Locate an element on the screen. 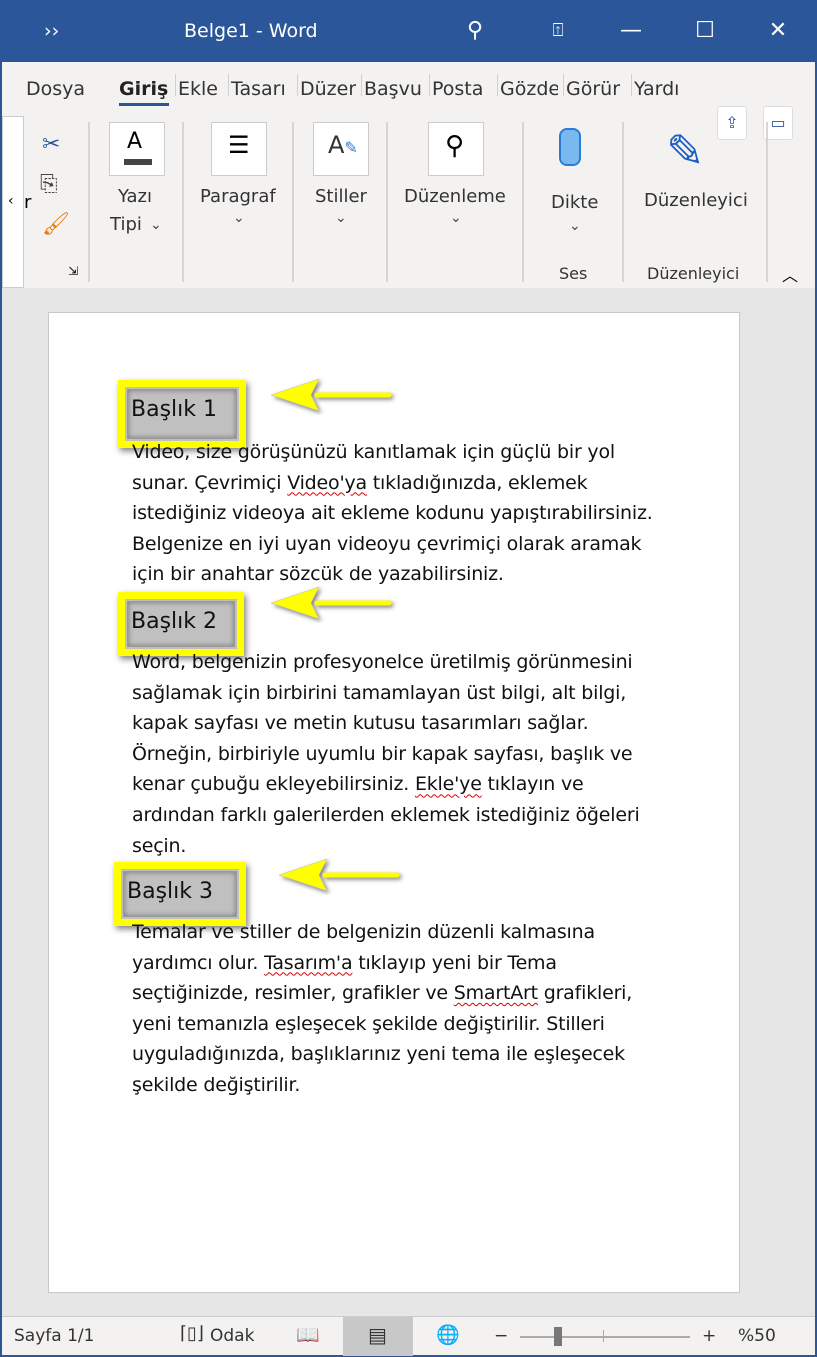 Image resolution: width=817 pixels, height=1357 pixels. web-layout-icon: 🌐 is located at coordinates (448, 1334).